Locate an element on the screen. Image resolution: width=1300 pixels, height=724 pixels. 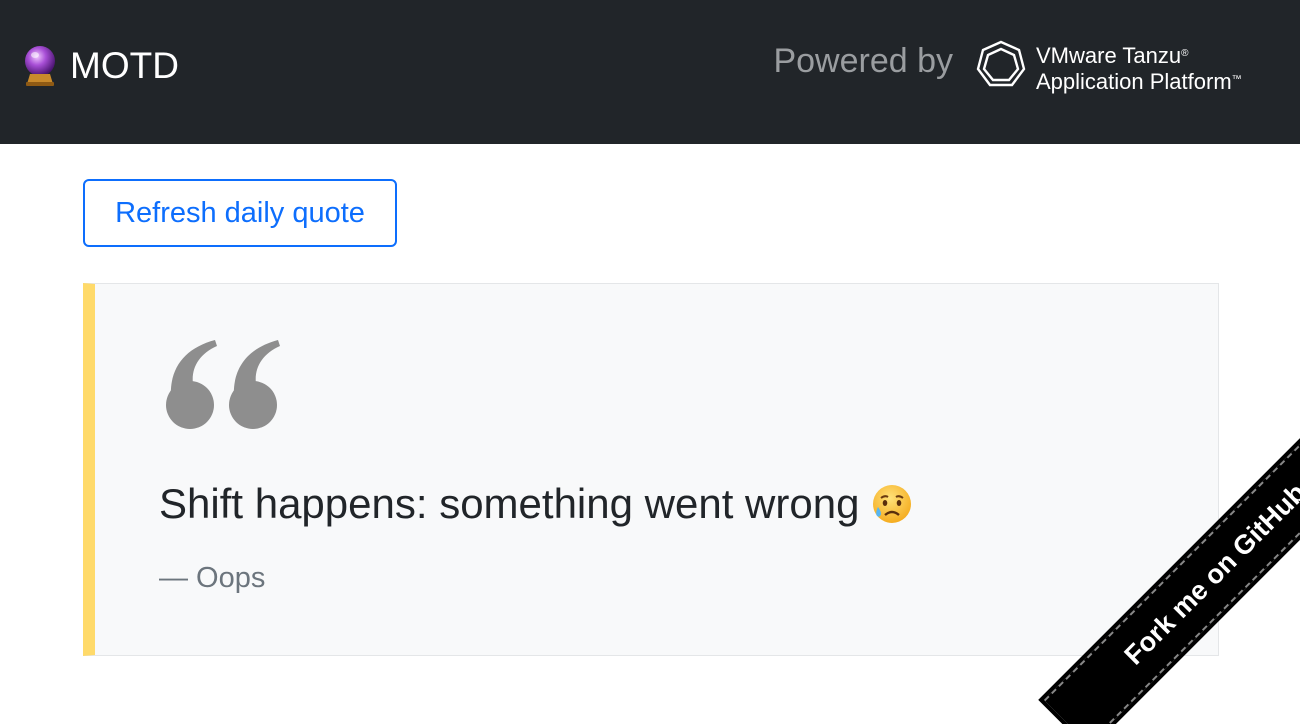
quote-text-row: Shift happens: something went wrong is located at coordinates (536, 504).